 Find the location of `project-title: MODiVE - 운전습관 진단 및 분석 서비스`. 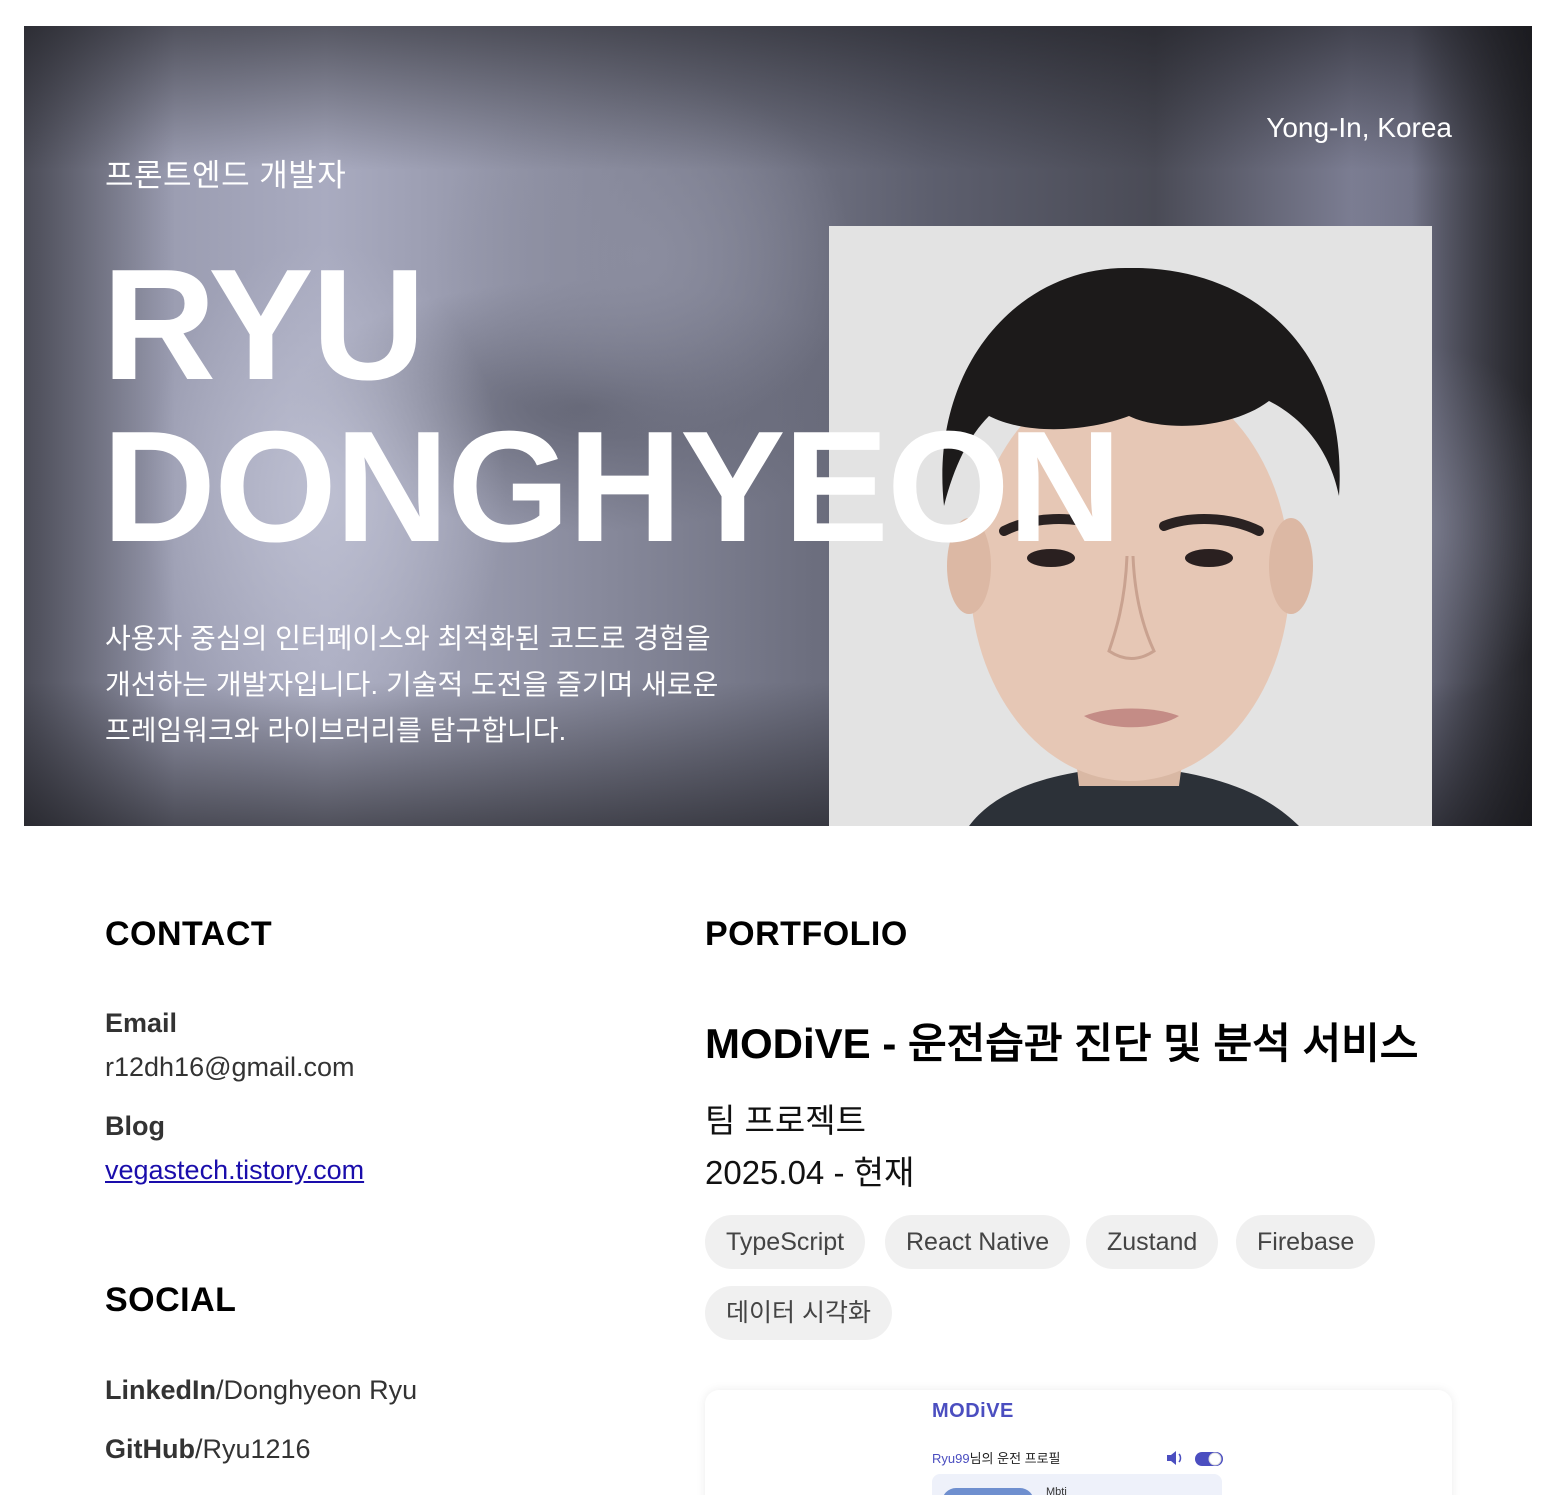

project-title: MODiVE - 운전습관 진단 및 분석 서비스 is located at coordinates (1062, 1043).